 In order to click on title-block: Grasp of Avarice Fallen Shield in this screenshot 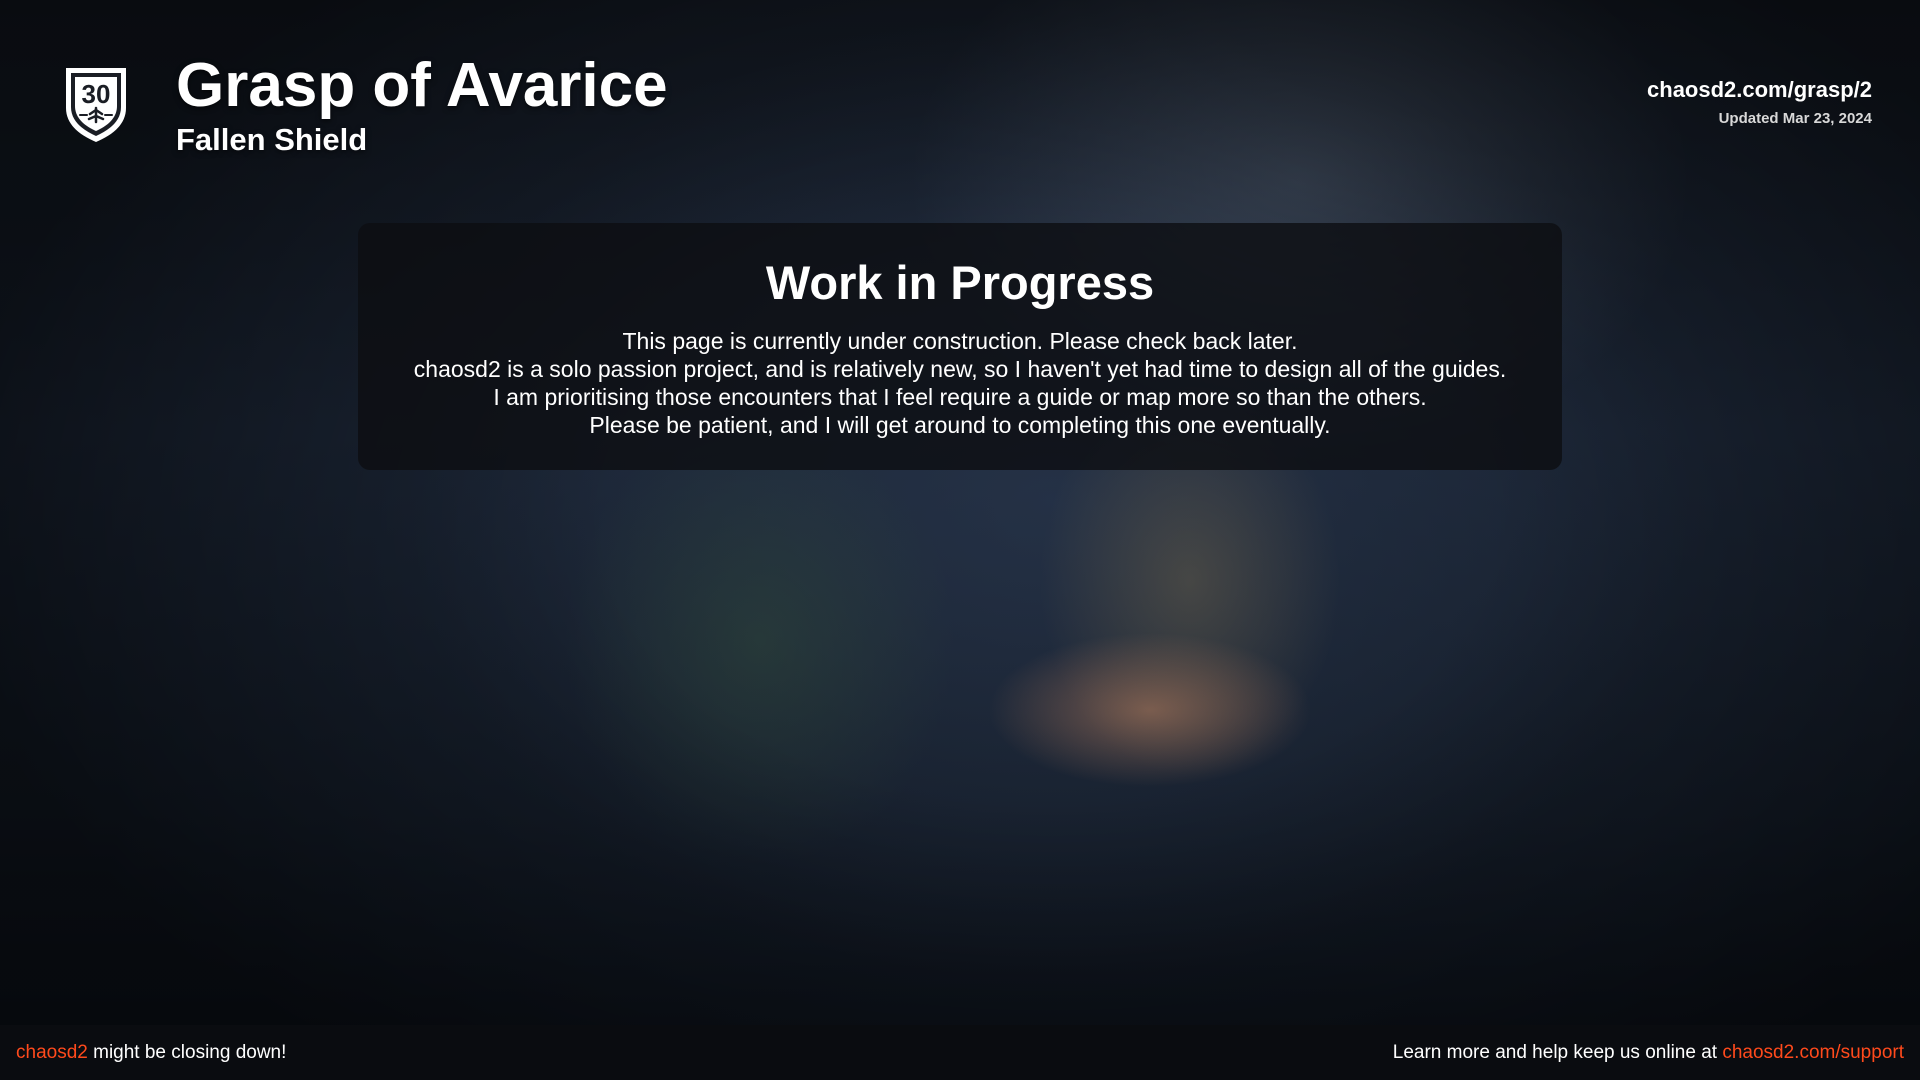, I will do `click(422, 104)`.